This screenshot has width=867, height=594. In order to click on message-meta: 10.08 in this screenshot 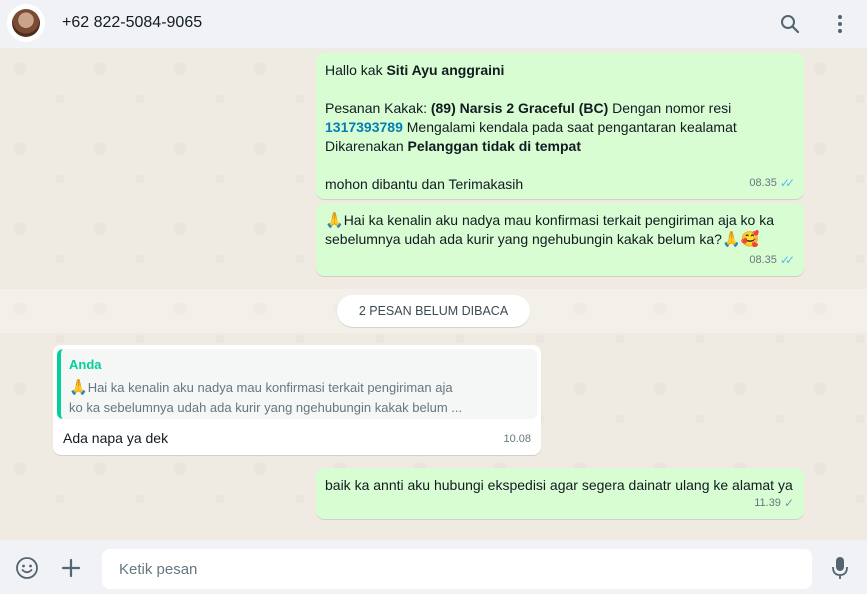, I will do `click(517, 439)`.